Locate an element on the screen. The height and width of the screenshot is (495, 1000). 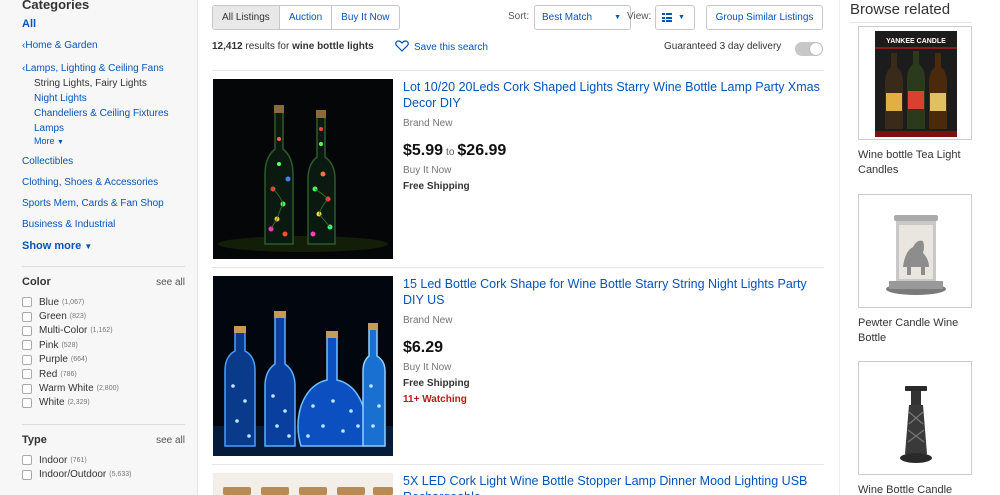
facet-count: (2,800) is located at coordinates (107, 389).